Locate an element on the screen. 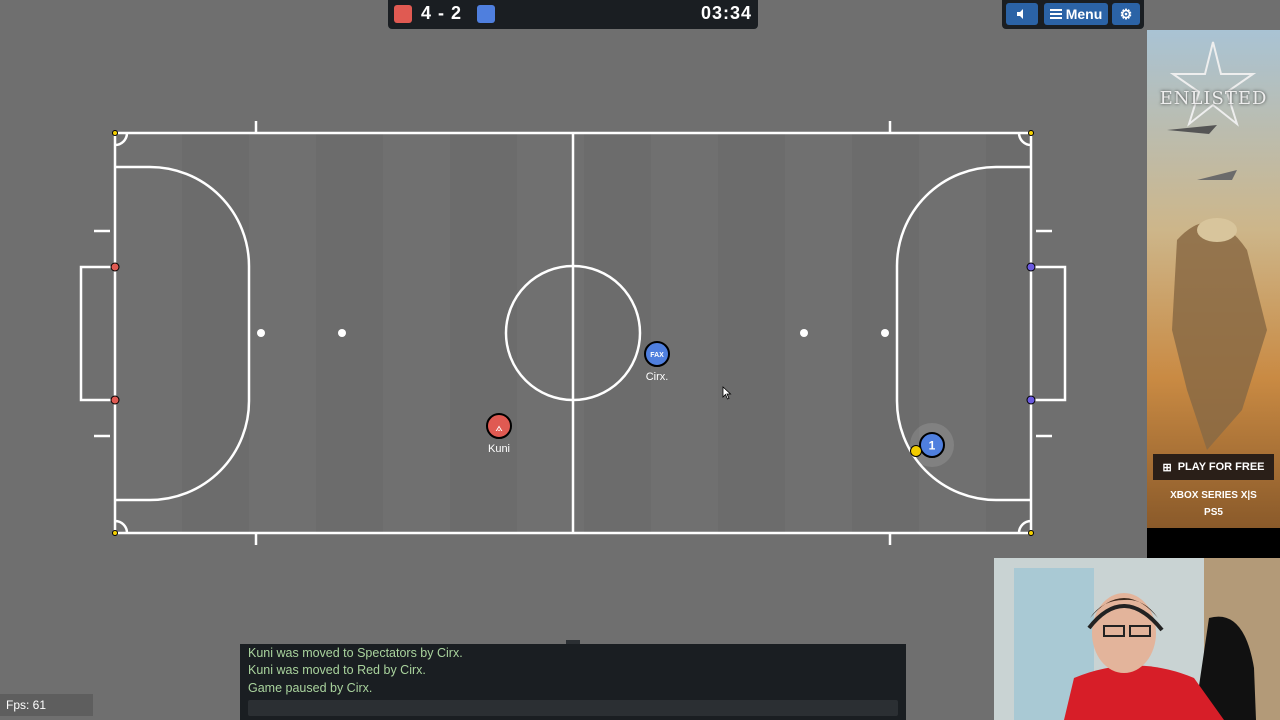  player-avatar: FAX is located at coordinates (657, 355).